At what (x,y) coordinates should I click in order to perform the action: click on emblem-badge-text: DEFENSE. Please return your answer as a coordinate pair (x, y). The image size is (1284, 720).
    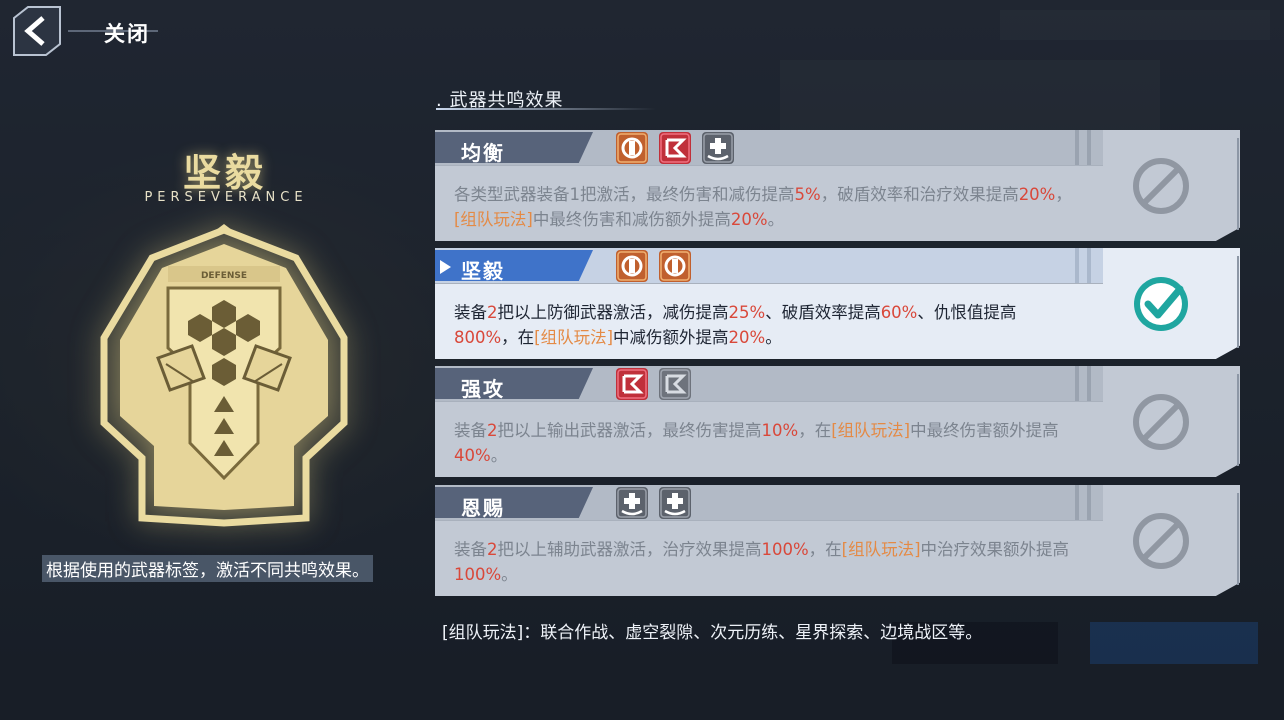
    Looking at the image, I should click on (224, 276).